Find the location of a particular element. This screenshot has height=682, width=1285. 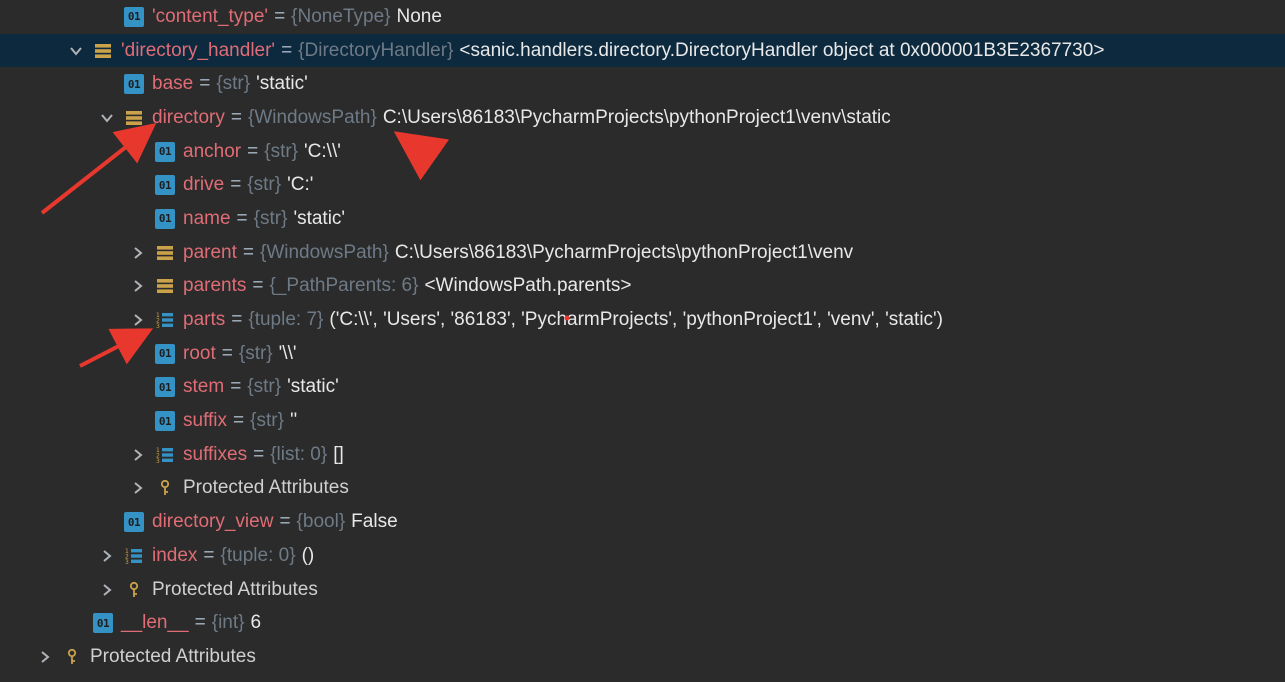

variable-value: <WindowsPath.parents> is located at coordinates (528, 286).